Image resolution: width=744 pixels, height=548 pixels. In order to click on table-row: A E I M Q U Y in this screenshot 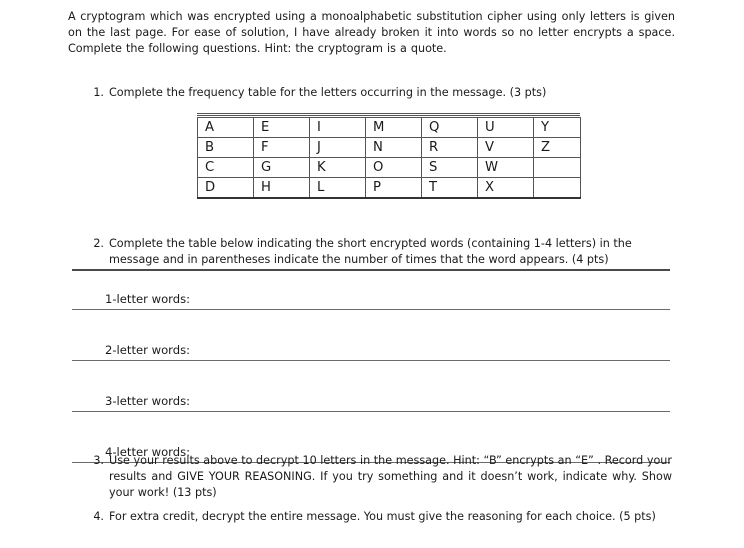, I will do `click(389, 127)`.